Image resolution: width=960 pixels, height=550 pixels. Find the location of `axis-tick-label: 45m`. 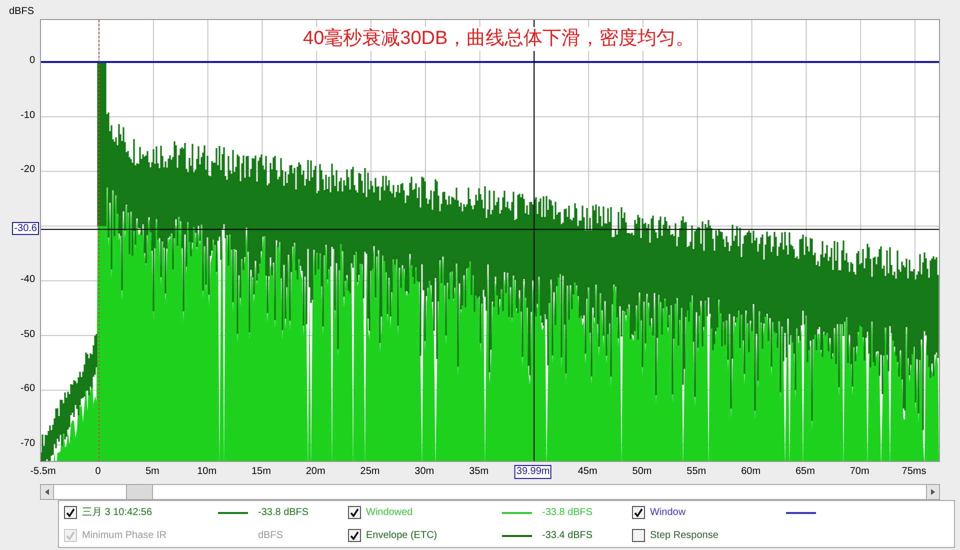

axis-tick-label: 45m is located at coordinates (588, 472).